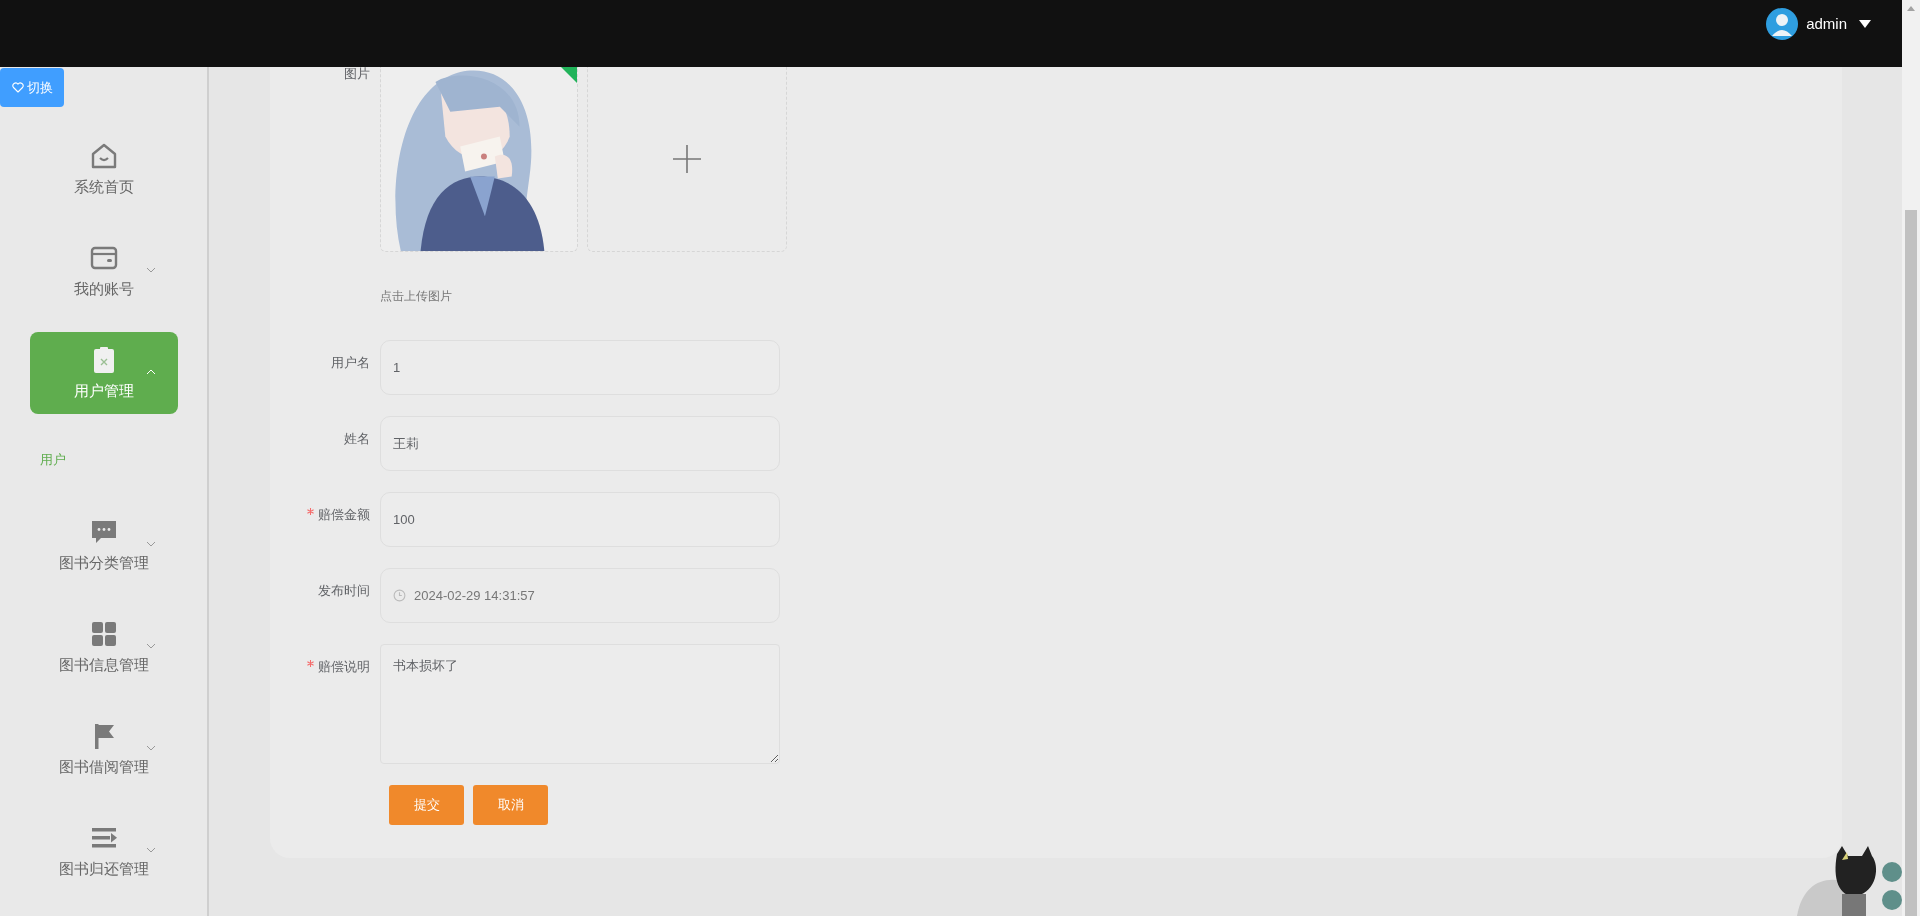 The height and width of the screenshot is (916, 1920). I want to click on avatar-icon, so click(1782, 23).